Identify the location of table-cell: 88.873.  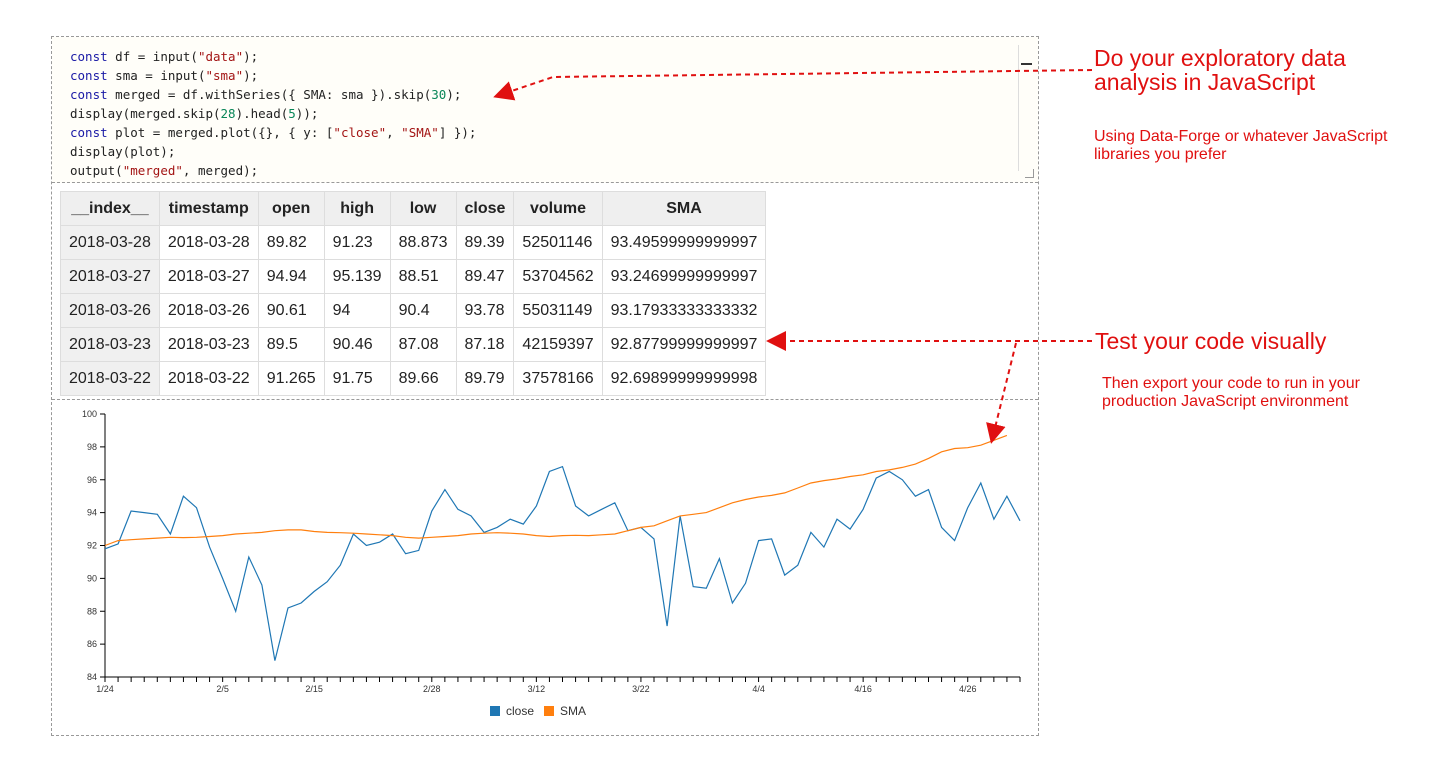
(423, 242).